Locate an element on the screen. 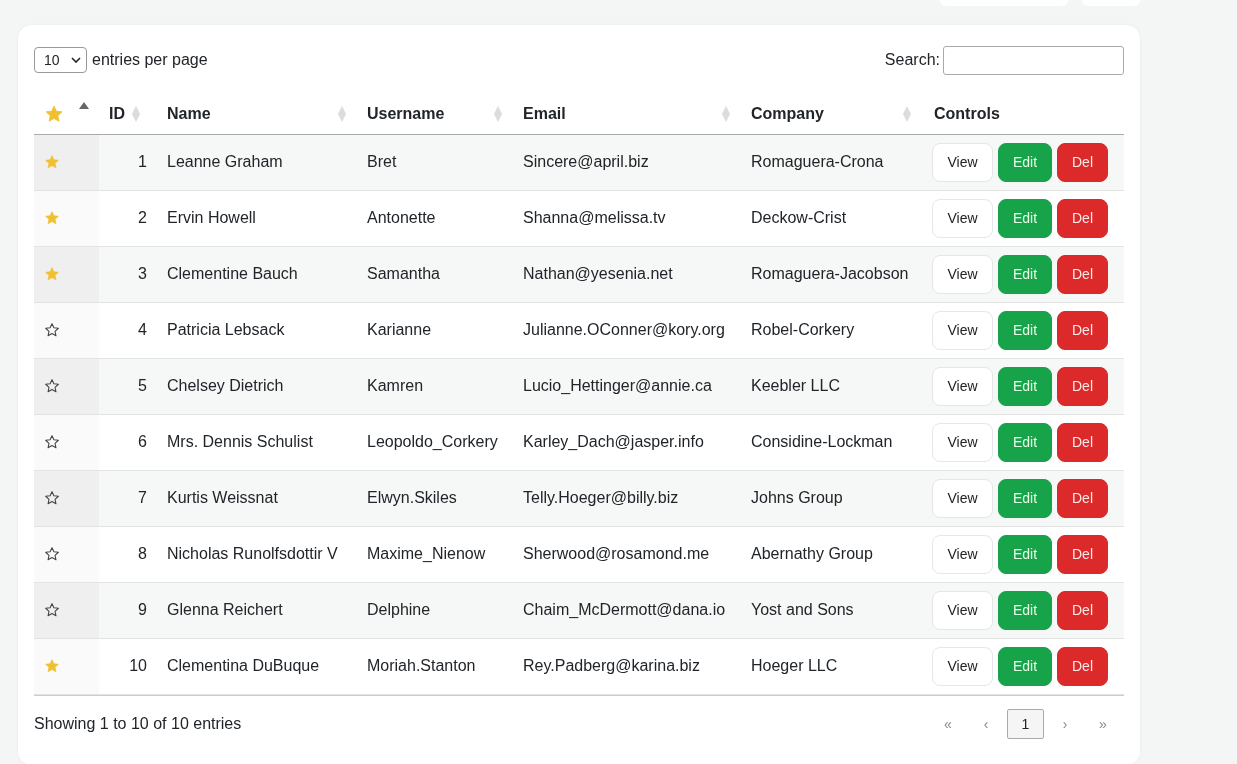 The height and width of the screenshot is (764, 1237). table-cell: Delphine is located at coordinates (399, 609).